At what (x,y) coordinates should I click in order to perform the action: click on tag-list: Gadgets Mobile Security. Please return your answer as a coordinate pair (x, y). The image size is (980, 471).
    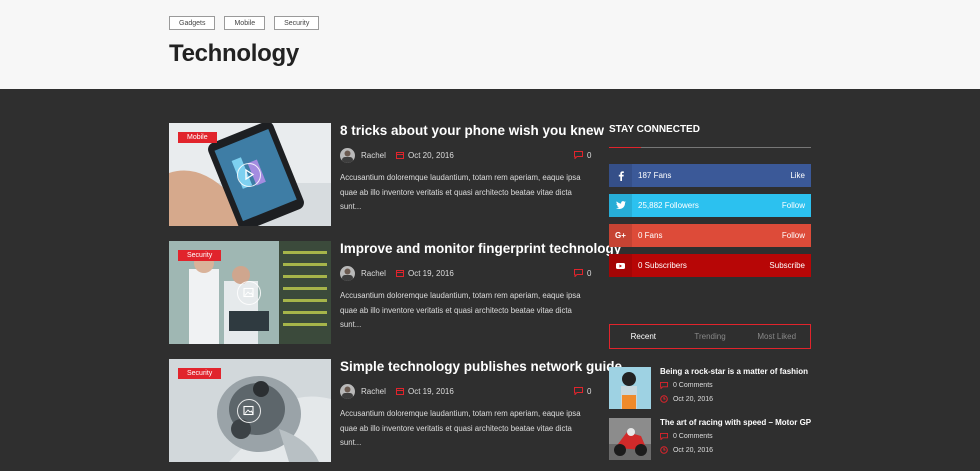
    Looking at the image, I should click on (244, 23).